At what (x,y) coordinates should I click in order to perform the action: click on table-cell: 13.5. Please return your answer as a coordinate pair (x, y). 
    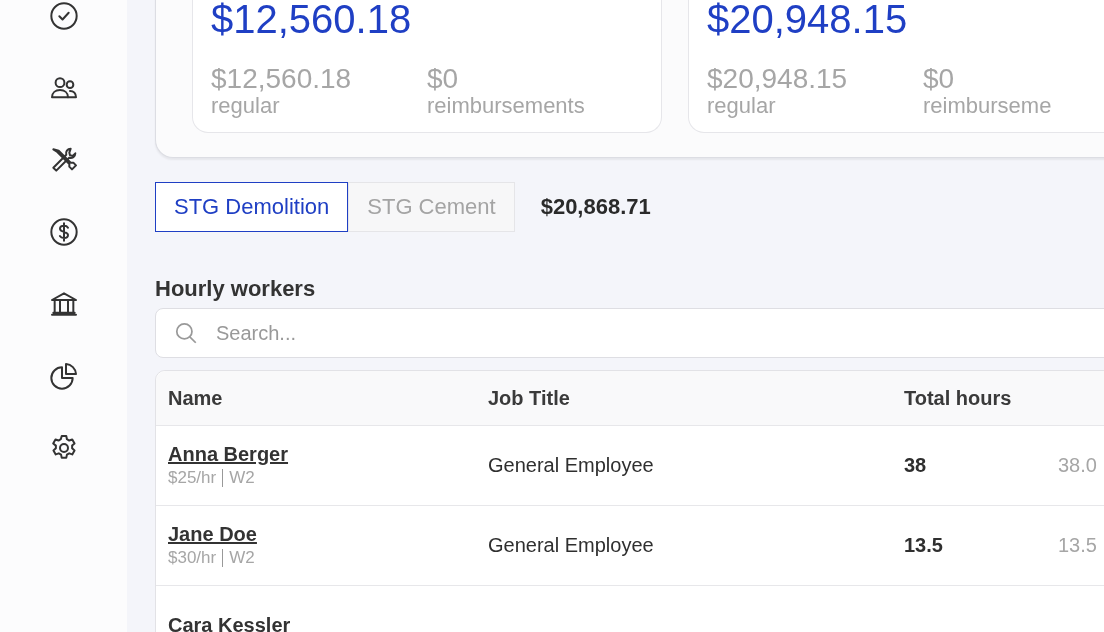
    Looking at the image, I should click on (1077, 545).